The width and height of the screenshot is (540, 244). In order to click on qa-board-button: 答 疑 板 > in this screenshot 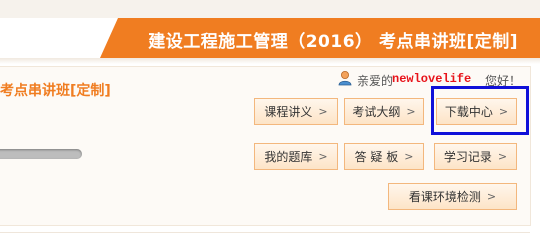, I will do `click(384, 156)`.